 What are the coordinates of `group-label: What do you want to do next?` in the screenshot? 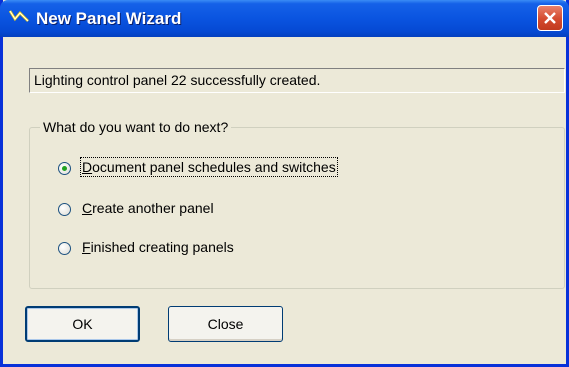 It's located at (136, 127).